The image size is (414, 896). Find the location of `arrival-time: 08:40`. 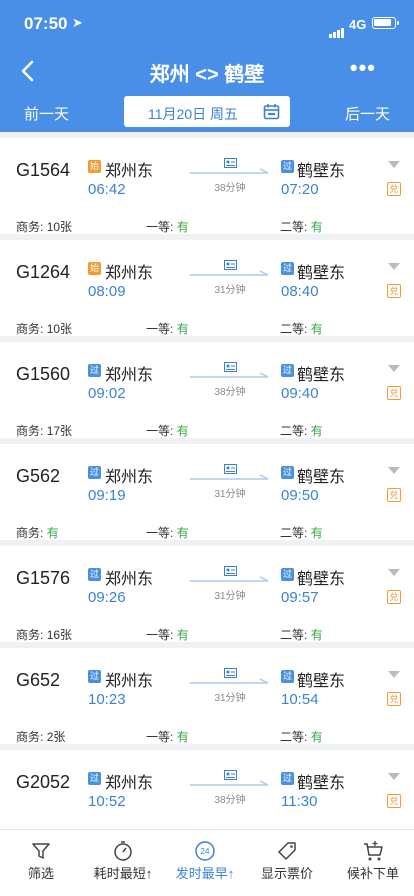

arrival-time: 08:40 is located at coordinates (300, 291).